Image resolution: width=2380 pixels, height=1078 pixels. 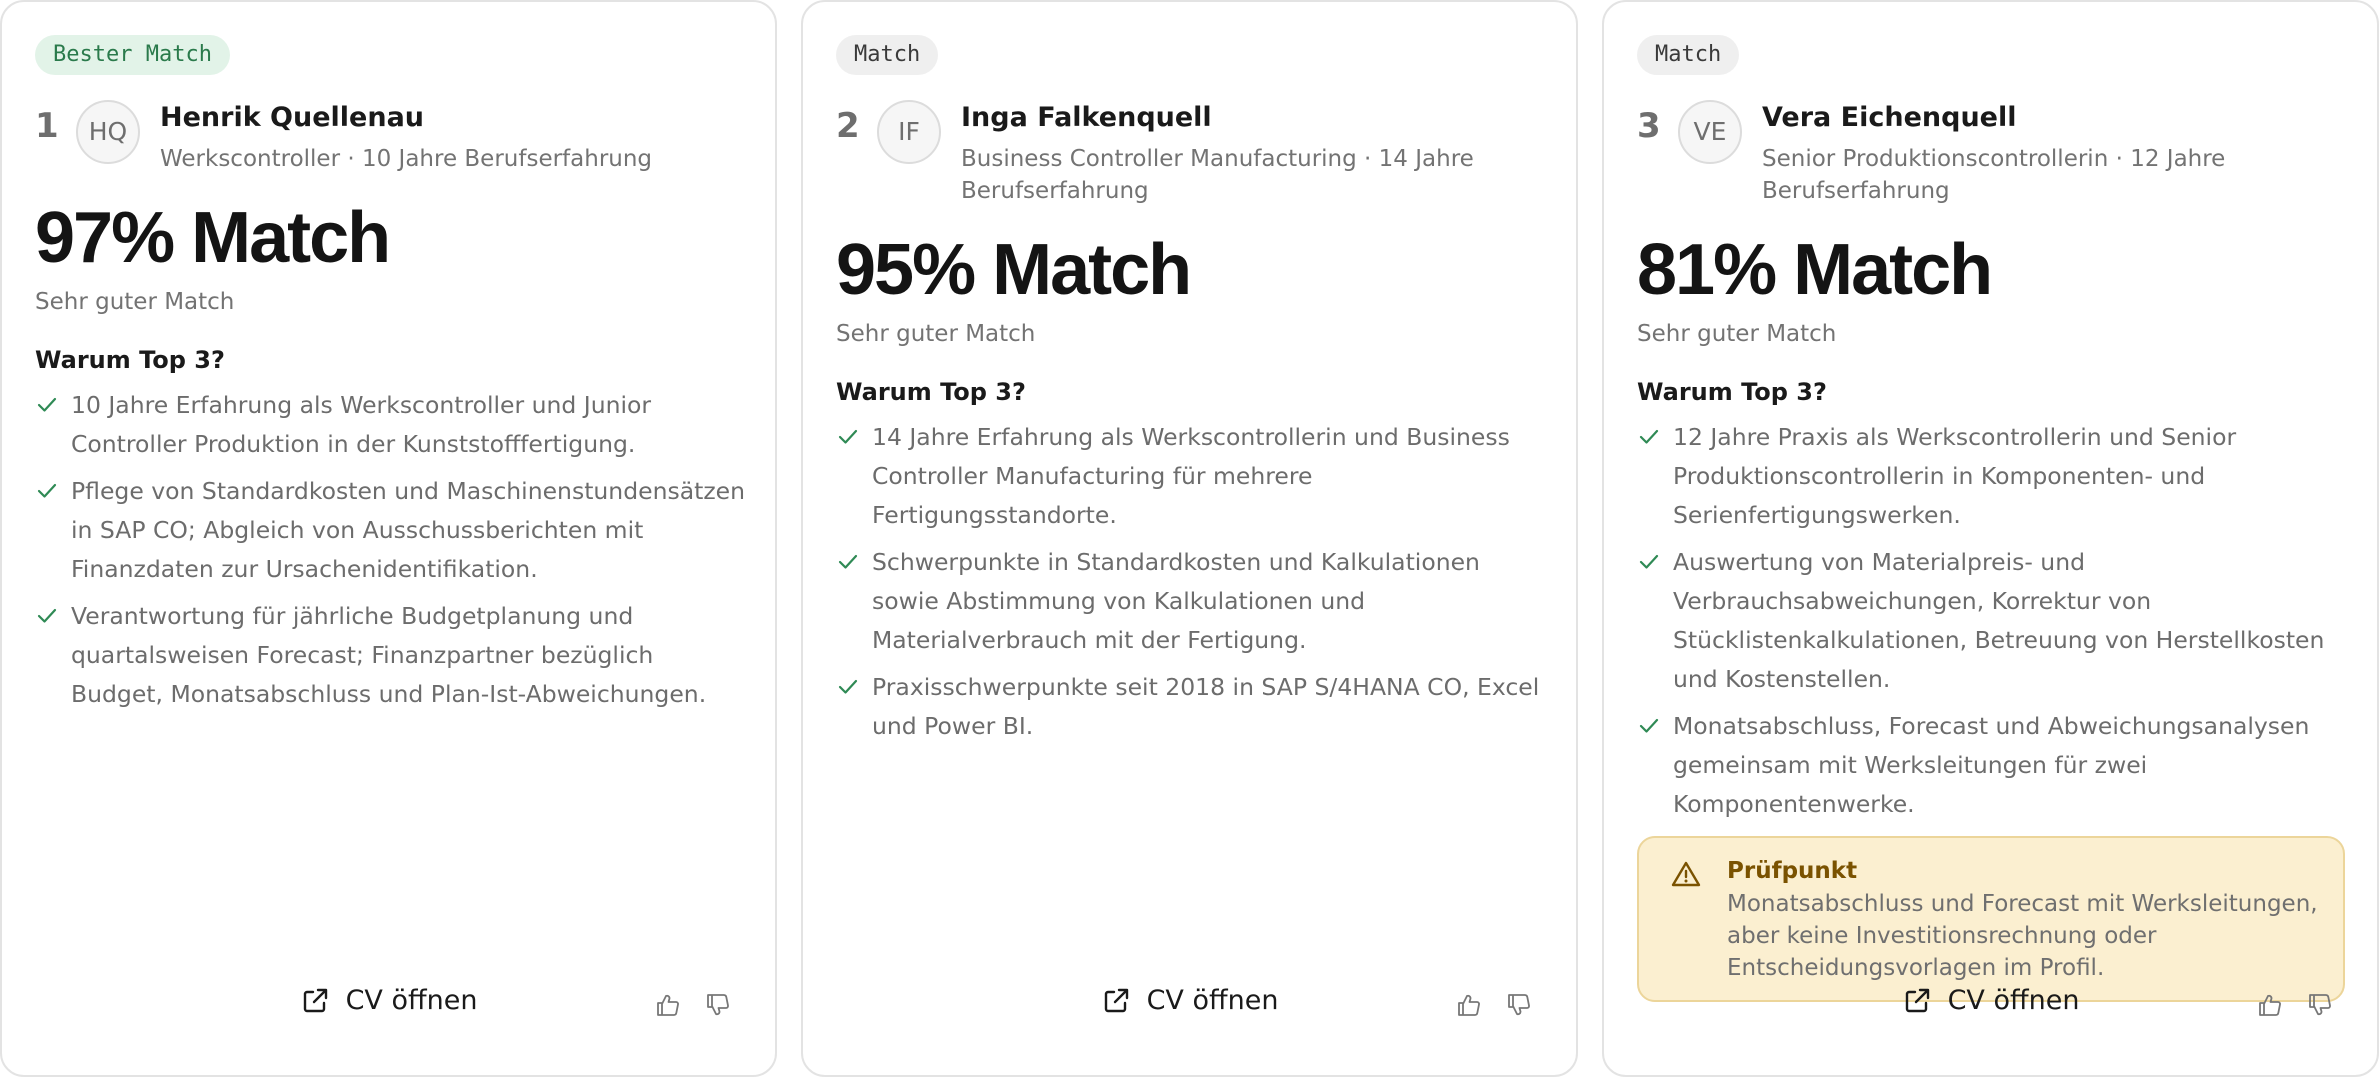 What do you see at coordinates (1649, 126) in the screenshot?
I see `rank-number: 3` at bounding box center [1649, 126].